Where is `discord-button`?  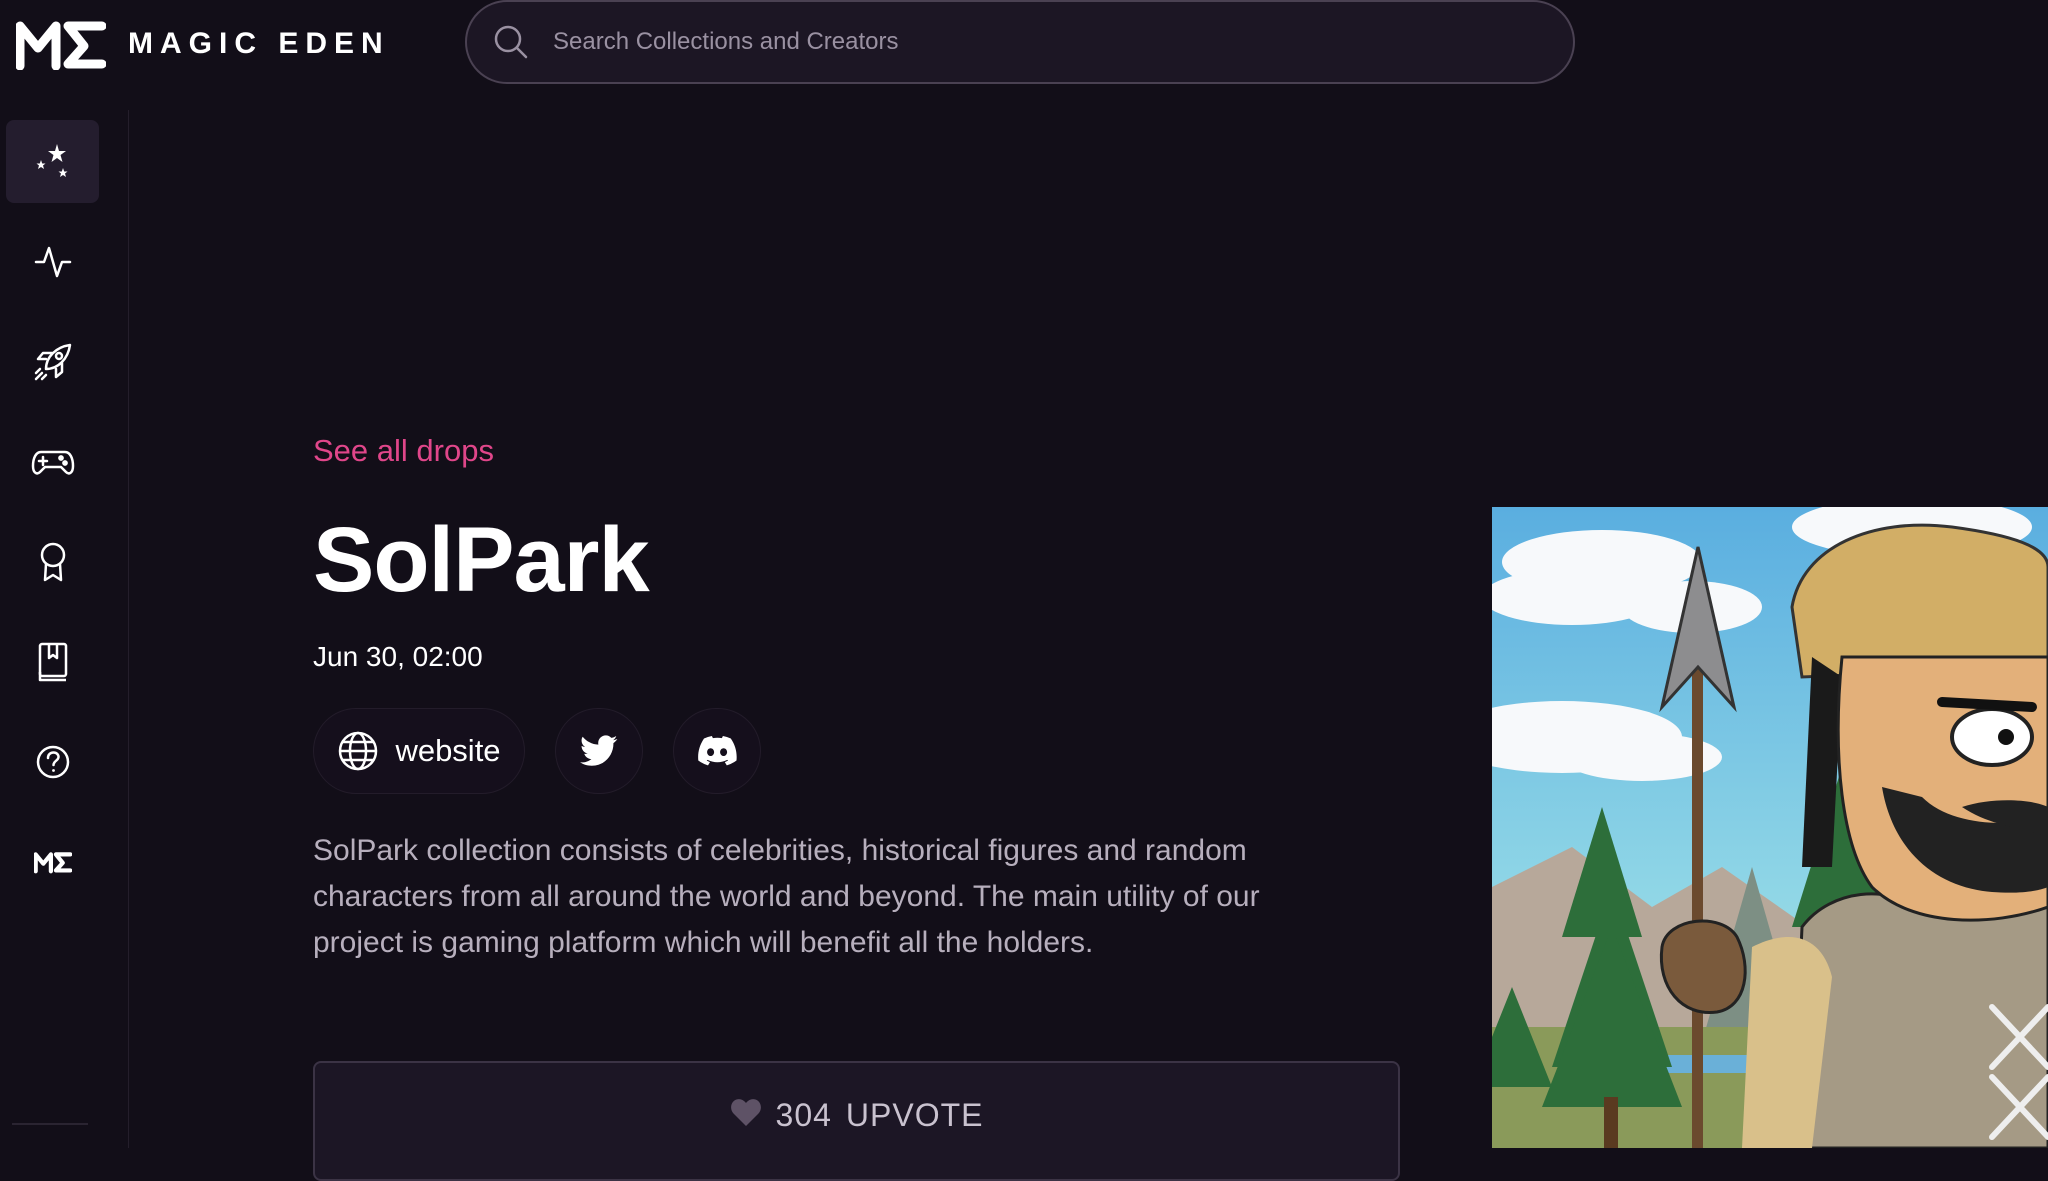
discord-button is located at coordinates (717, 751).